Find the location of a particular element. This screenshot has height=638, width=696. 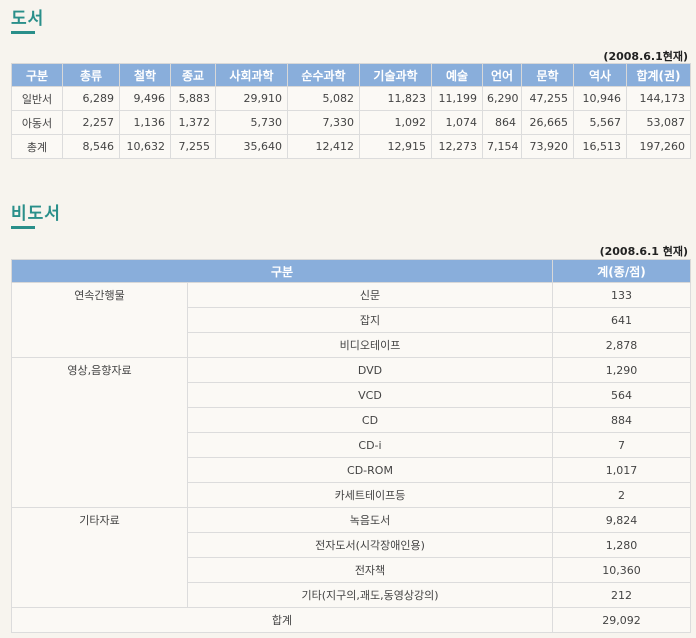

books-header-cell: 예술 is located at coordinates (457, 75).